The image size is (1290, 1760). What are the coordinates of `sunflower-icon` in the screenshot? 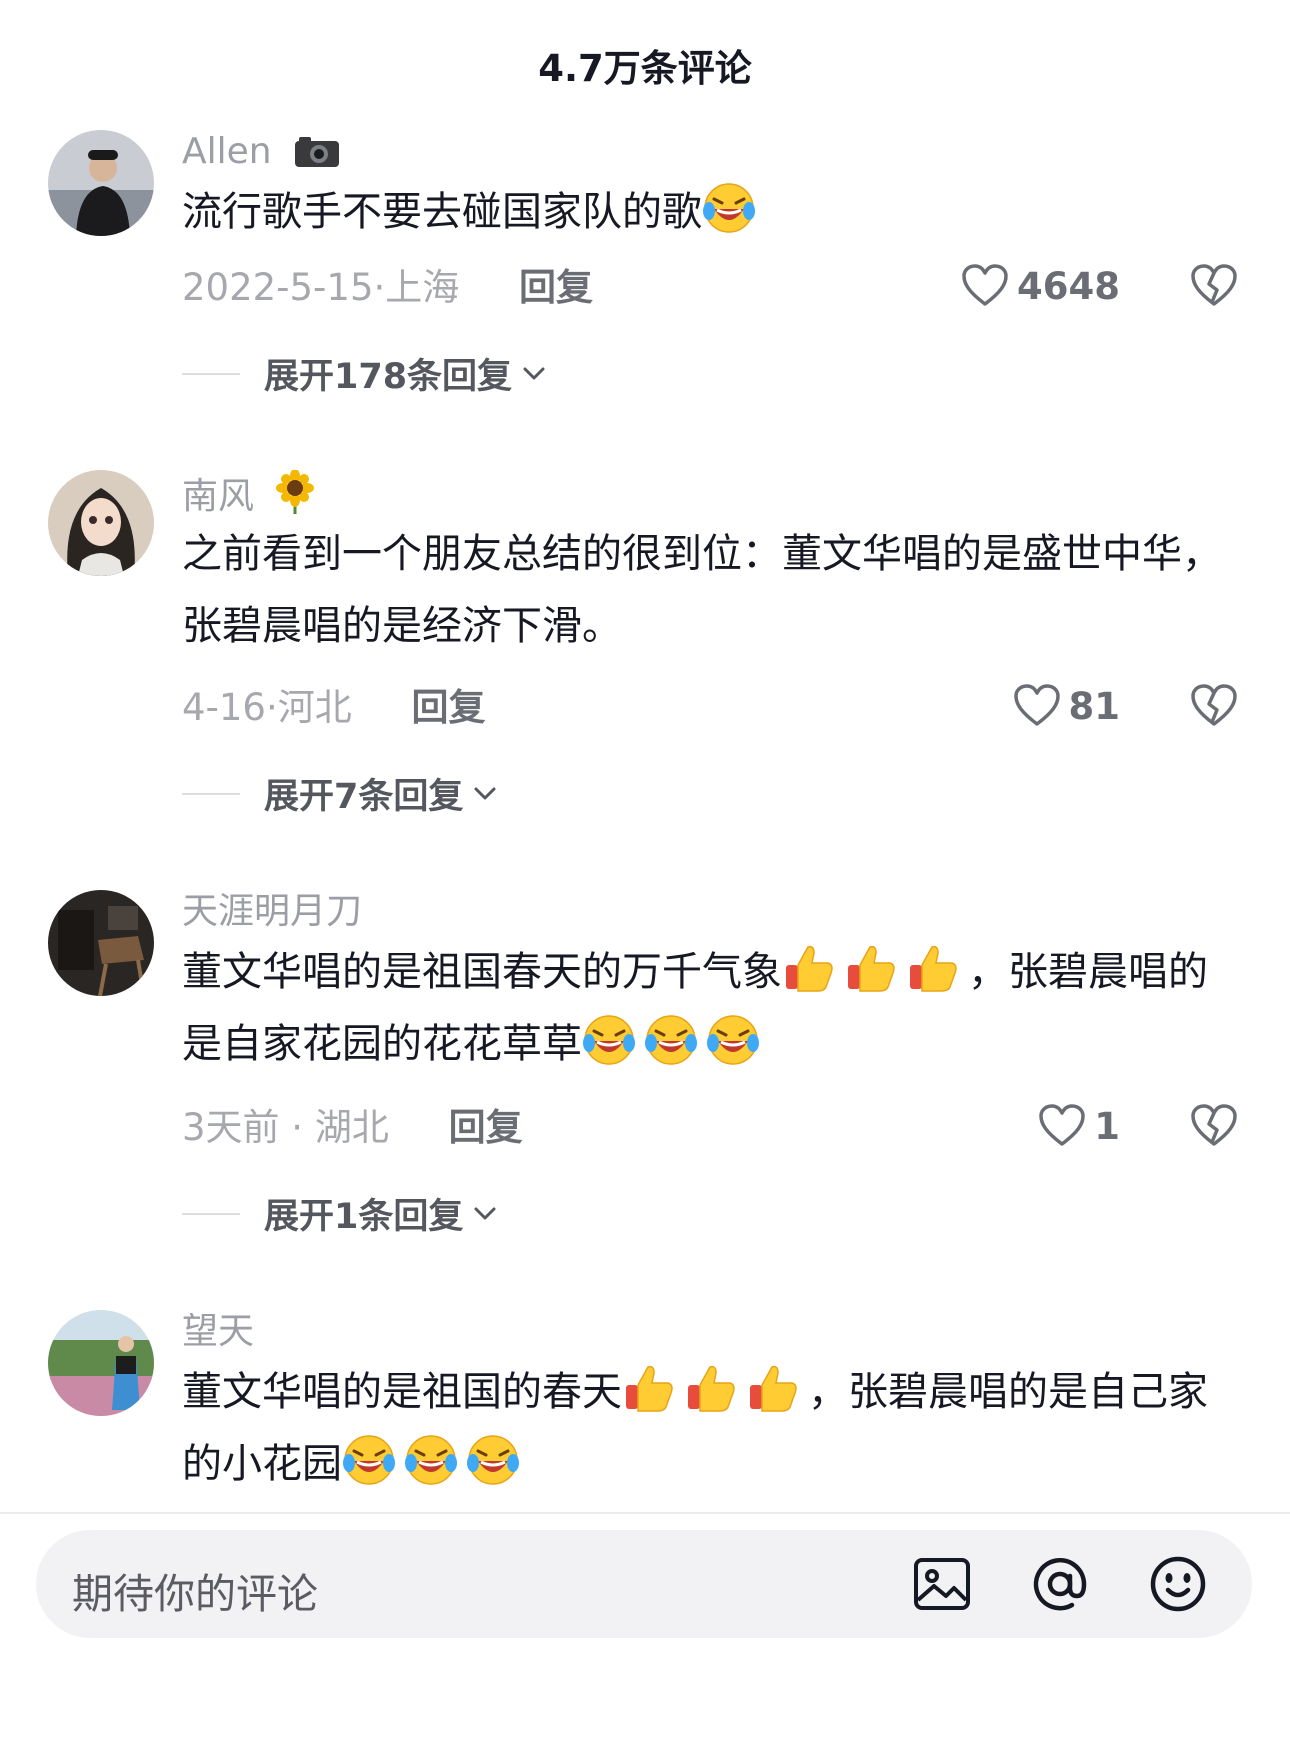 It's located at (295, 497).